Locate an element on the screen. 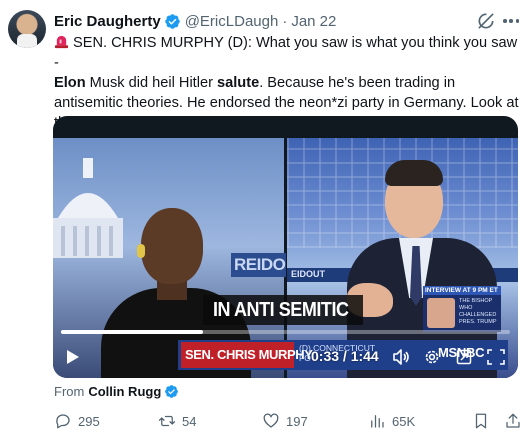 This screenshot has height=432, width=530. views-count: 65K is located at coordinates (404, 421).